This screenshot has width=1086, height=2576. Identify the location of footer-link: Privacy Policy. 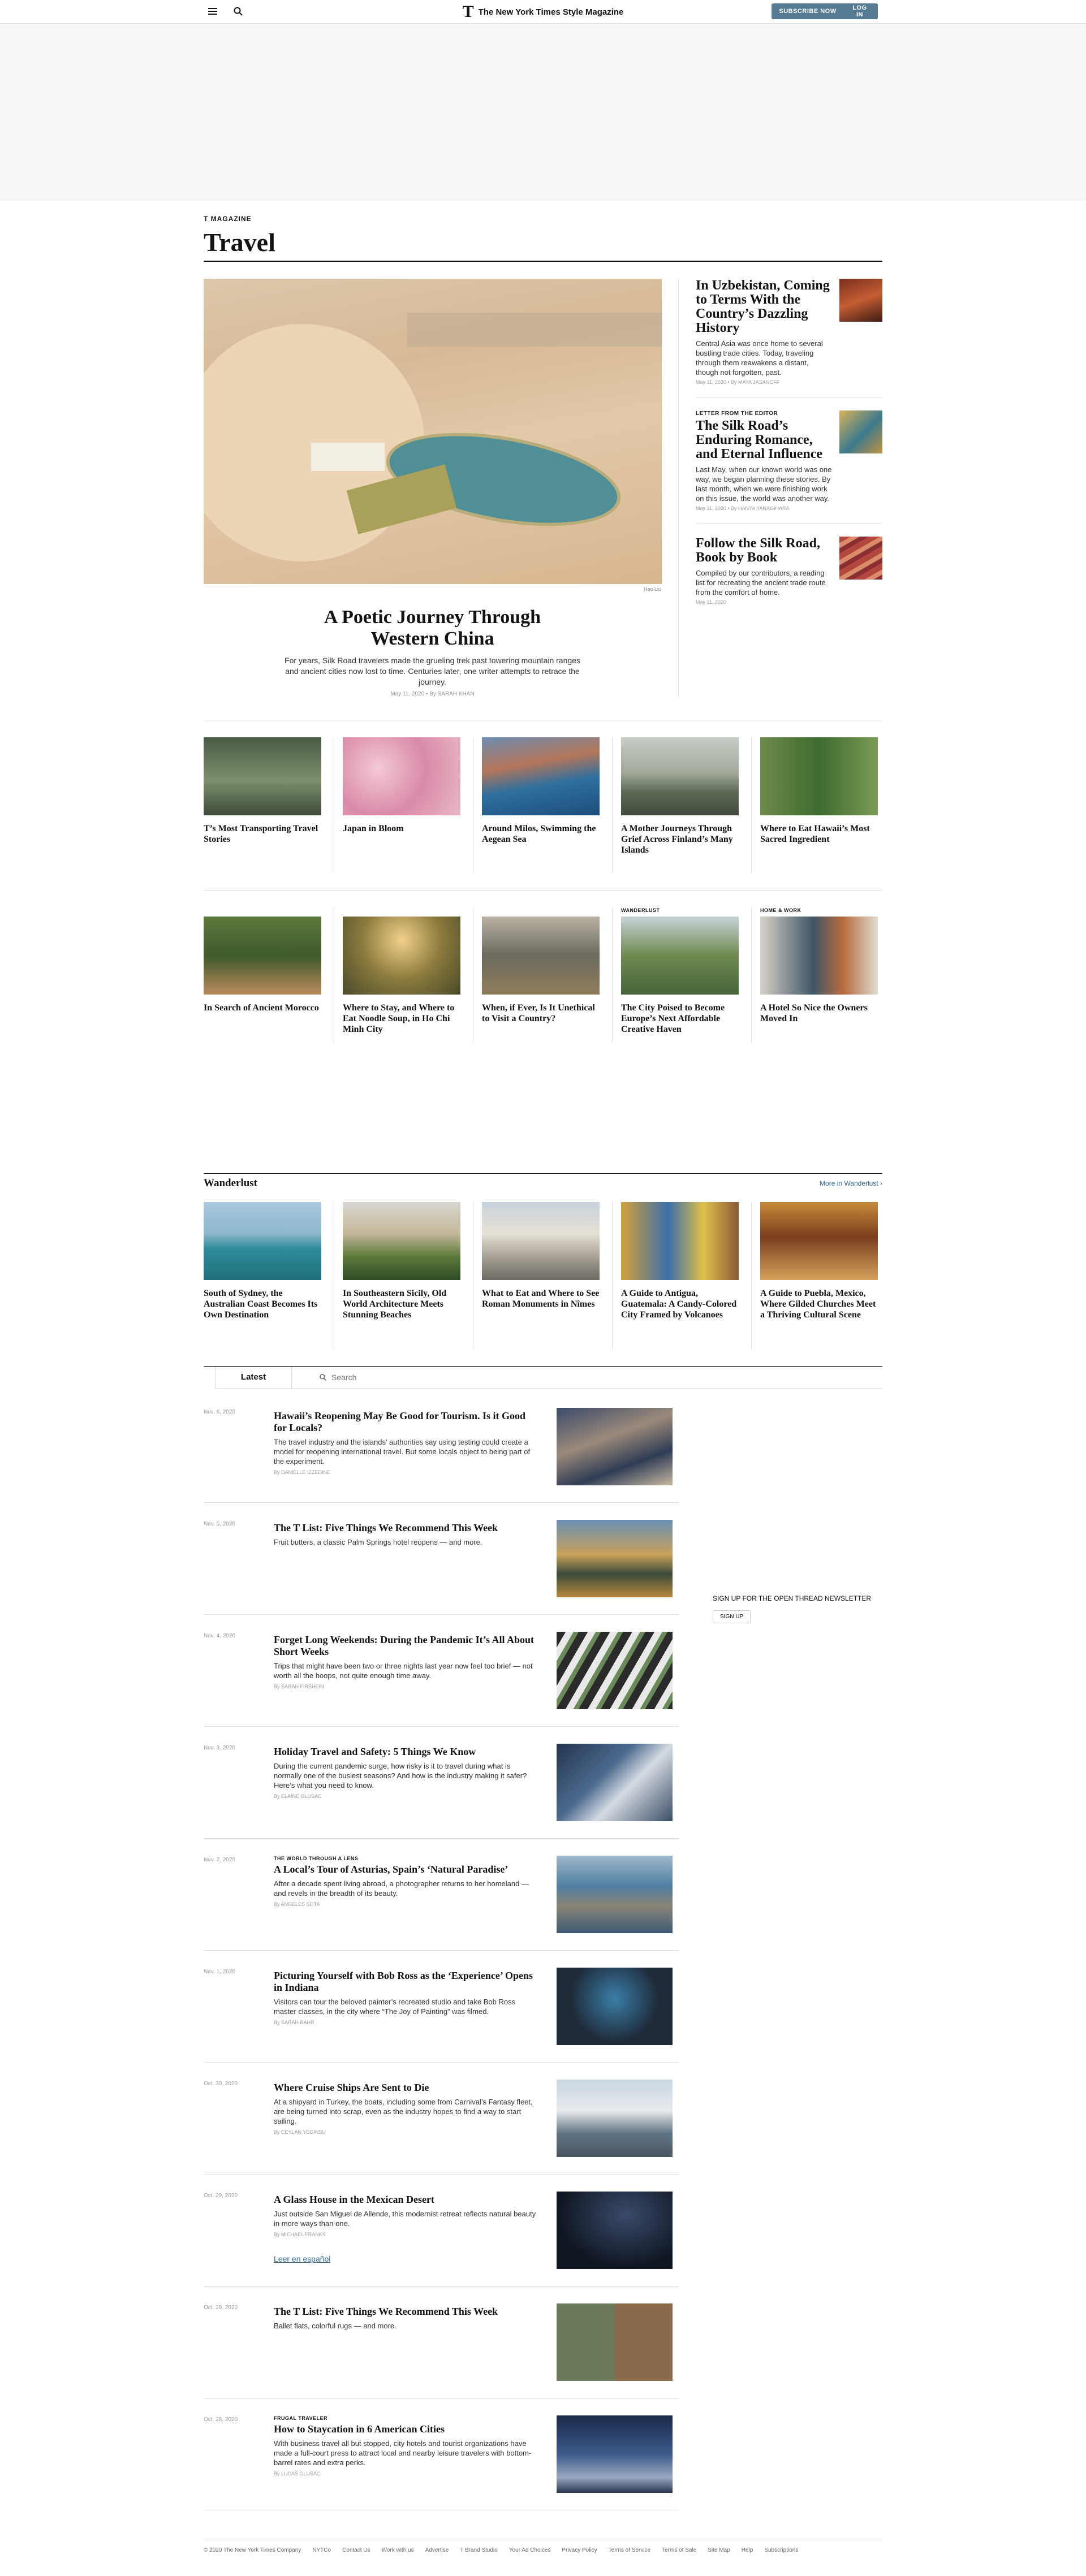
(580, 2550).